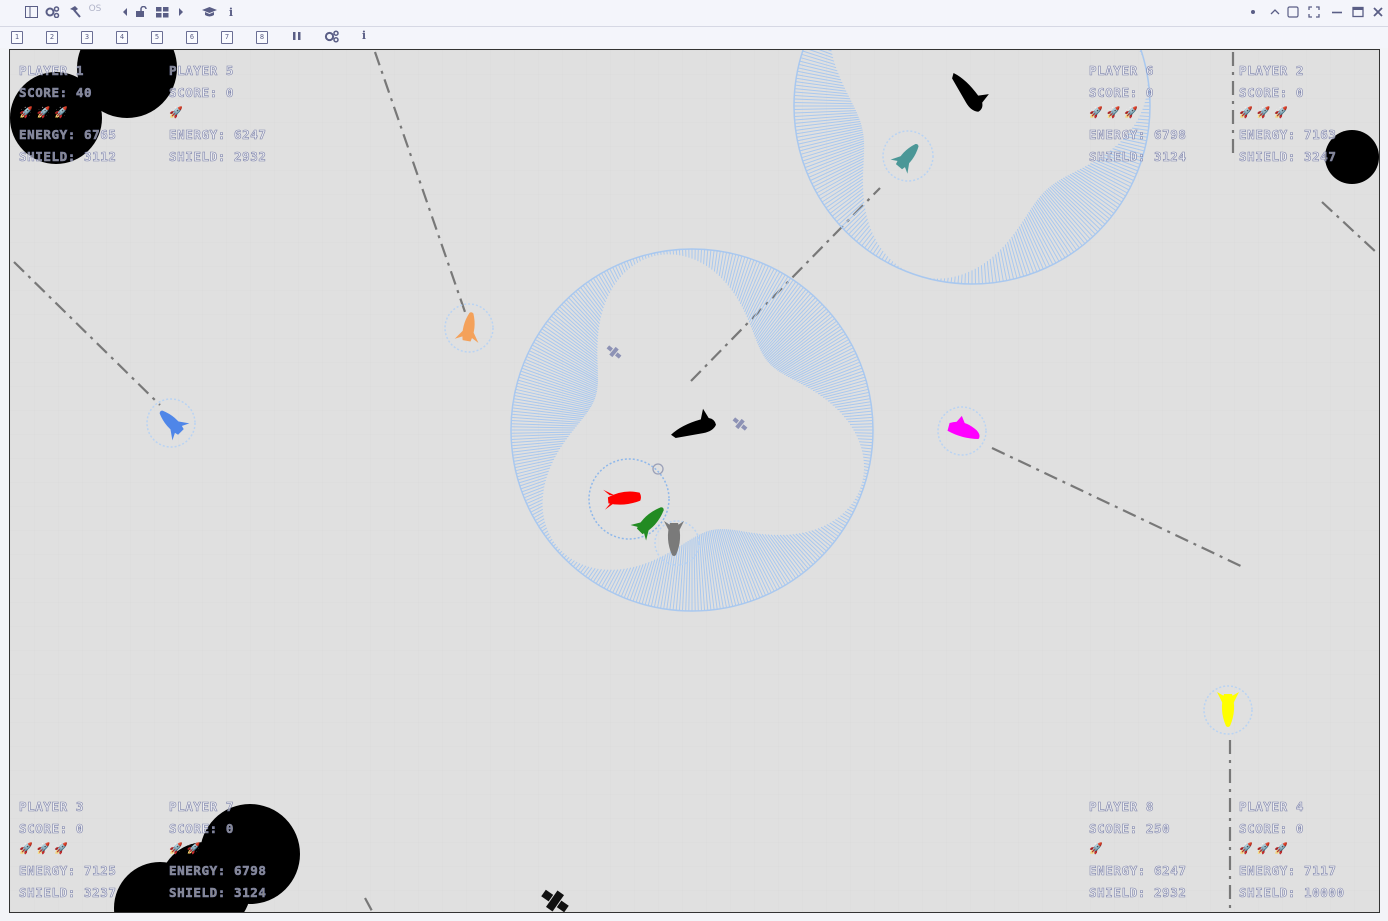  I want to click on os-label: OS, so click(95, 9).